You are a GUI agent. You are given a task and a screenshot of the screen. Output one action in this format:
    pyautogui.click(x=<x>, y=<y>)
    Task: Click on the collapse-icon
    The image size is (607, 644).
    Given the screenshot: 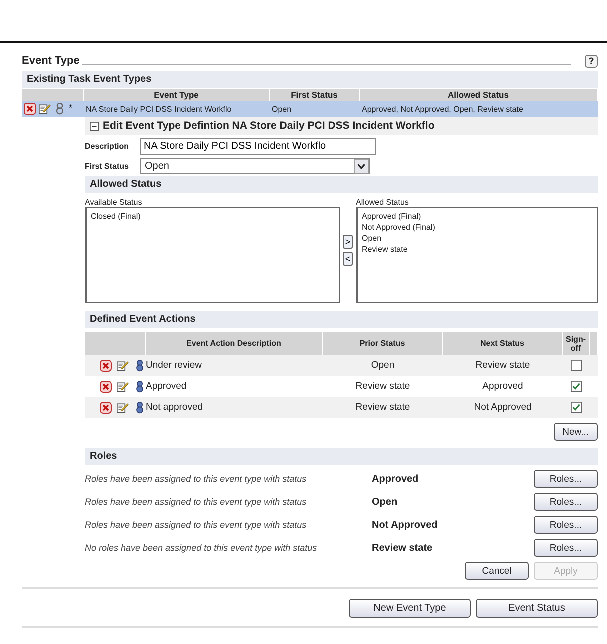 What is the action you would take?
    pyautogui.click(x=94, y=126)
    